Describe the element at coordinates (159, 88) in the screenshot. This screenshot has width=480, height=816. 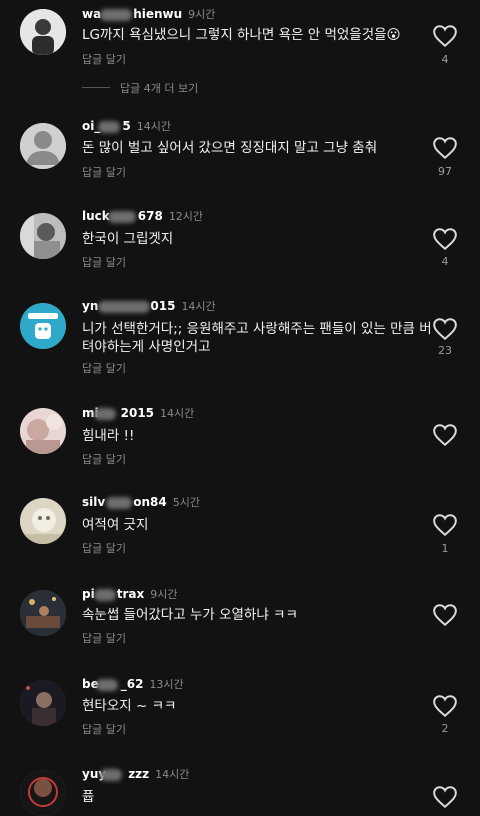
I see `view-more-replies-button: 답글 4개 더 보기` at that location.